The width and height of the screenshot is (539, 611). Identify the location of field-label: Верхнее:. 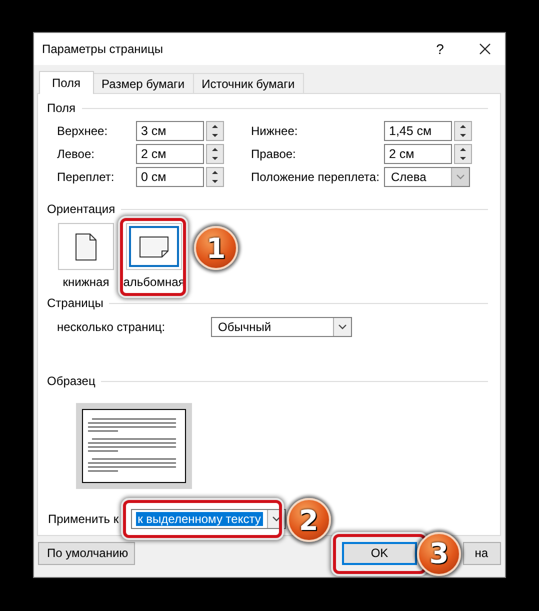
(82, 131).